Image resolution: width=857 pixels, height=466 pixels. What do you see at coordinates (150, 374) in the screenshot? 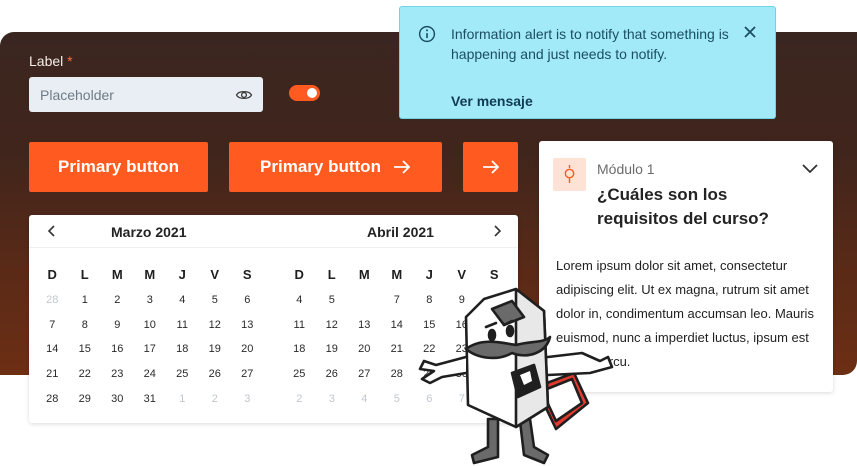
I see `calendar-day: 24` at bounding box center [150, 374].